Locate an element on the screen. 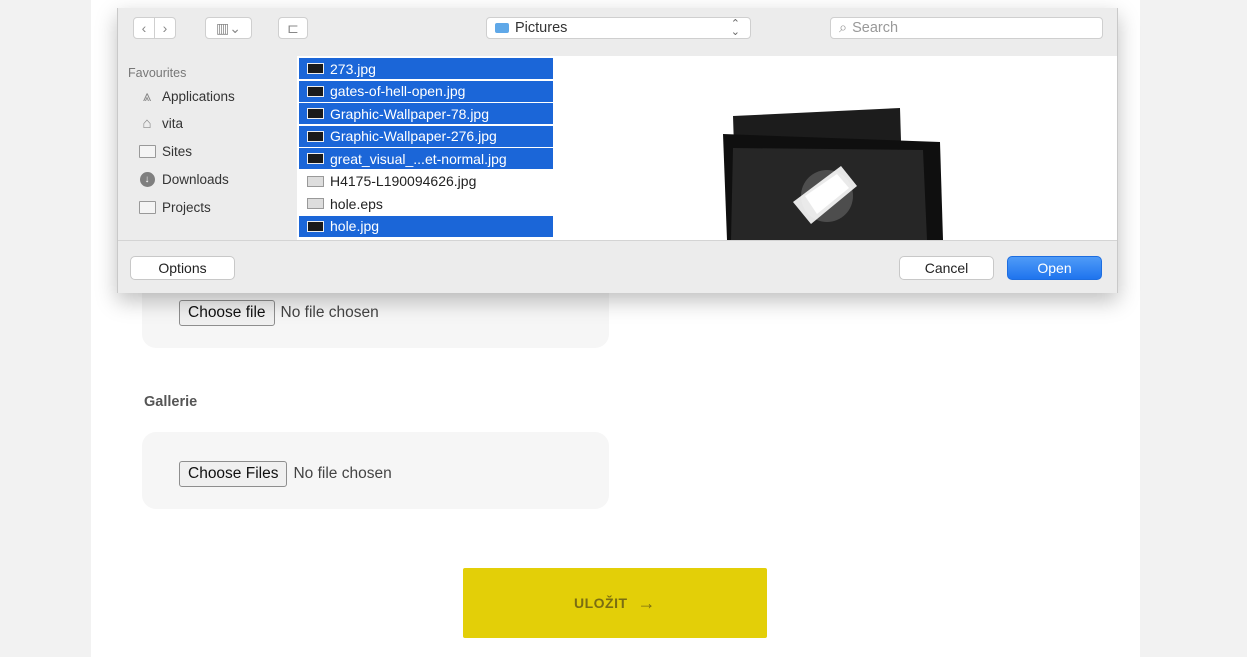  sidebar-item-applications: ⩓ Applications is located at coordinates (186, 96).